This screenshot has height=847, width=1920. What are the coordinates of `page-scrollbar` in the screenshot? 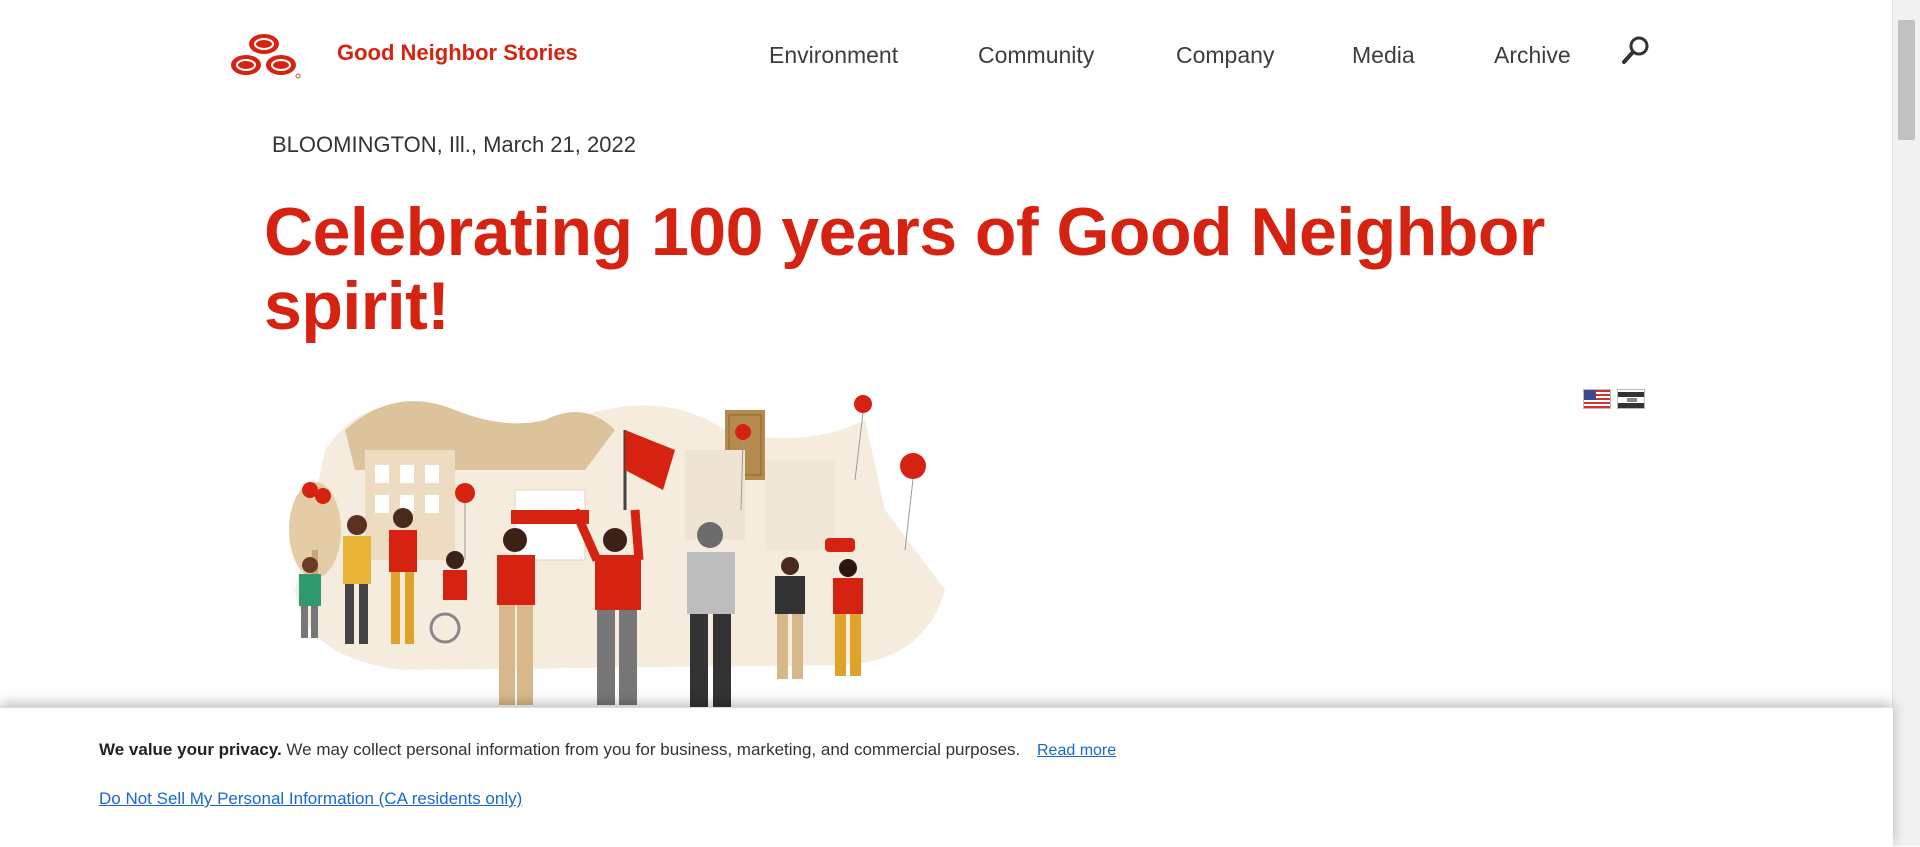 It's located at (1906, 423).